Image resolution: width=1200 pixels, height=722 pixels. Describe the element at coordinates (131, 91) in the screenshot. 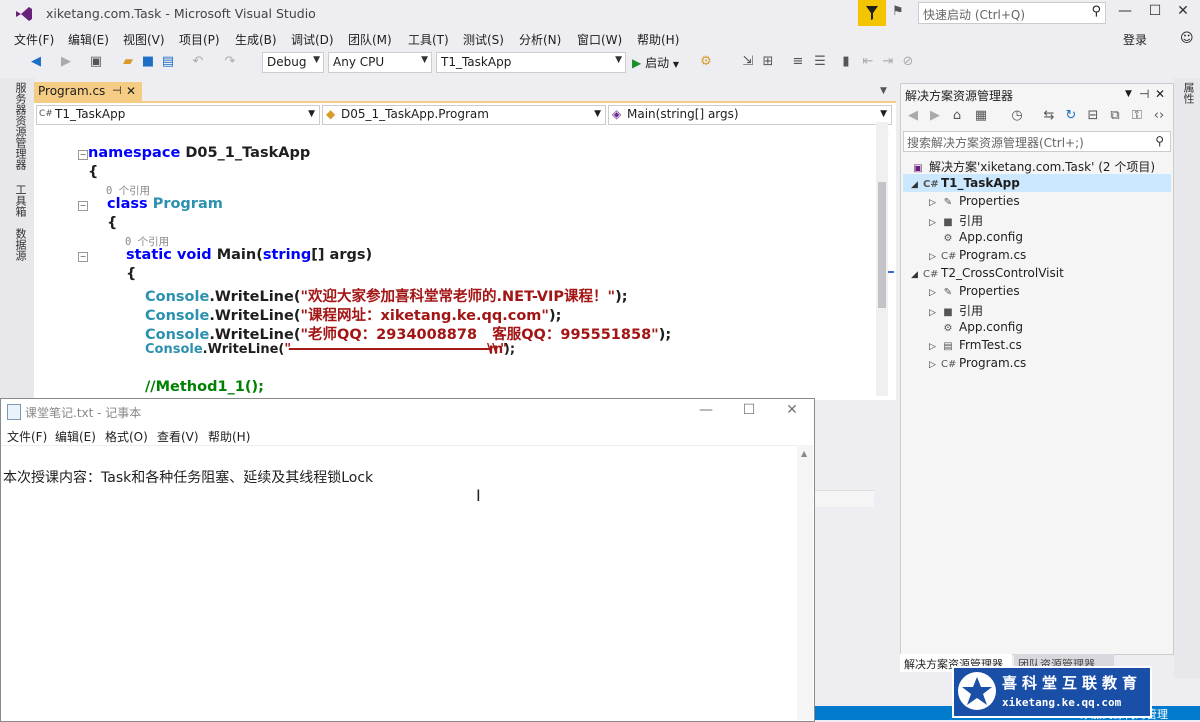

I see `close-tab-icon: ✕` at that location.